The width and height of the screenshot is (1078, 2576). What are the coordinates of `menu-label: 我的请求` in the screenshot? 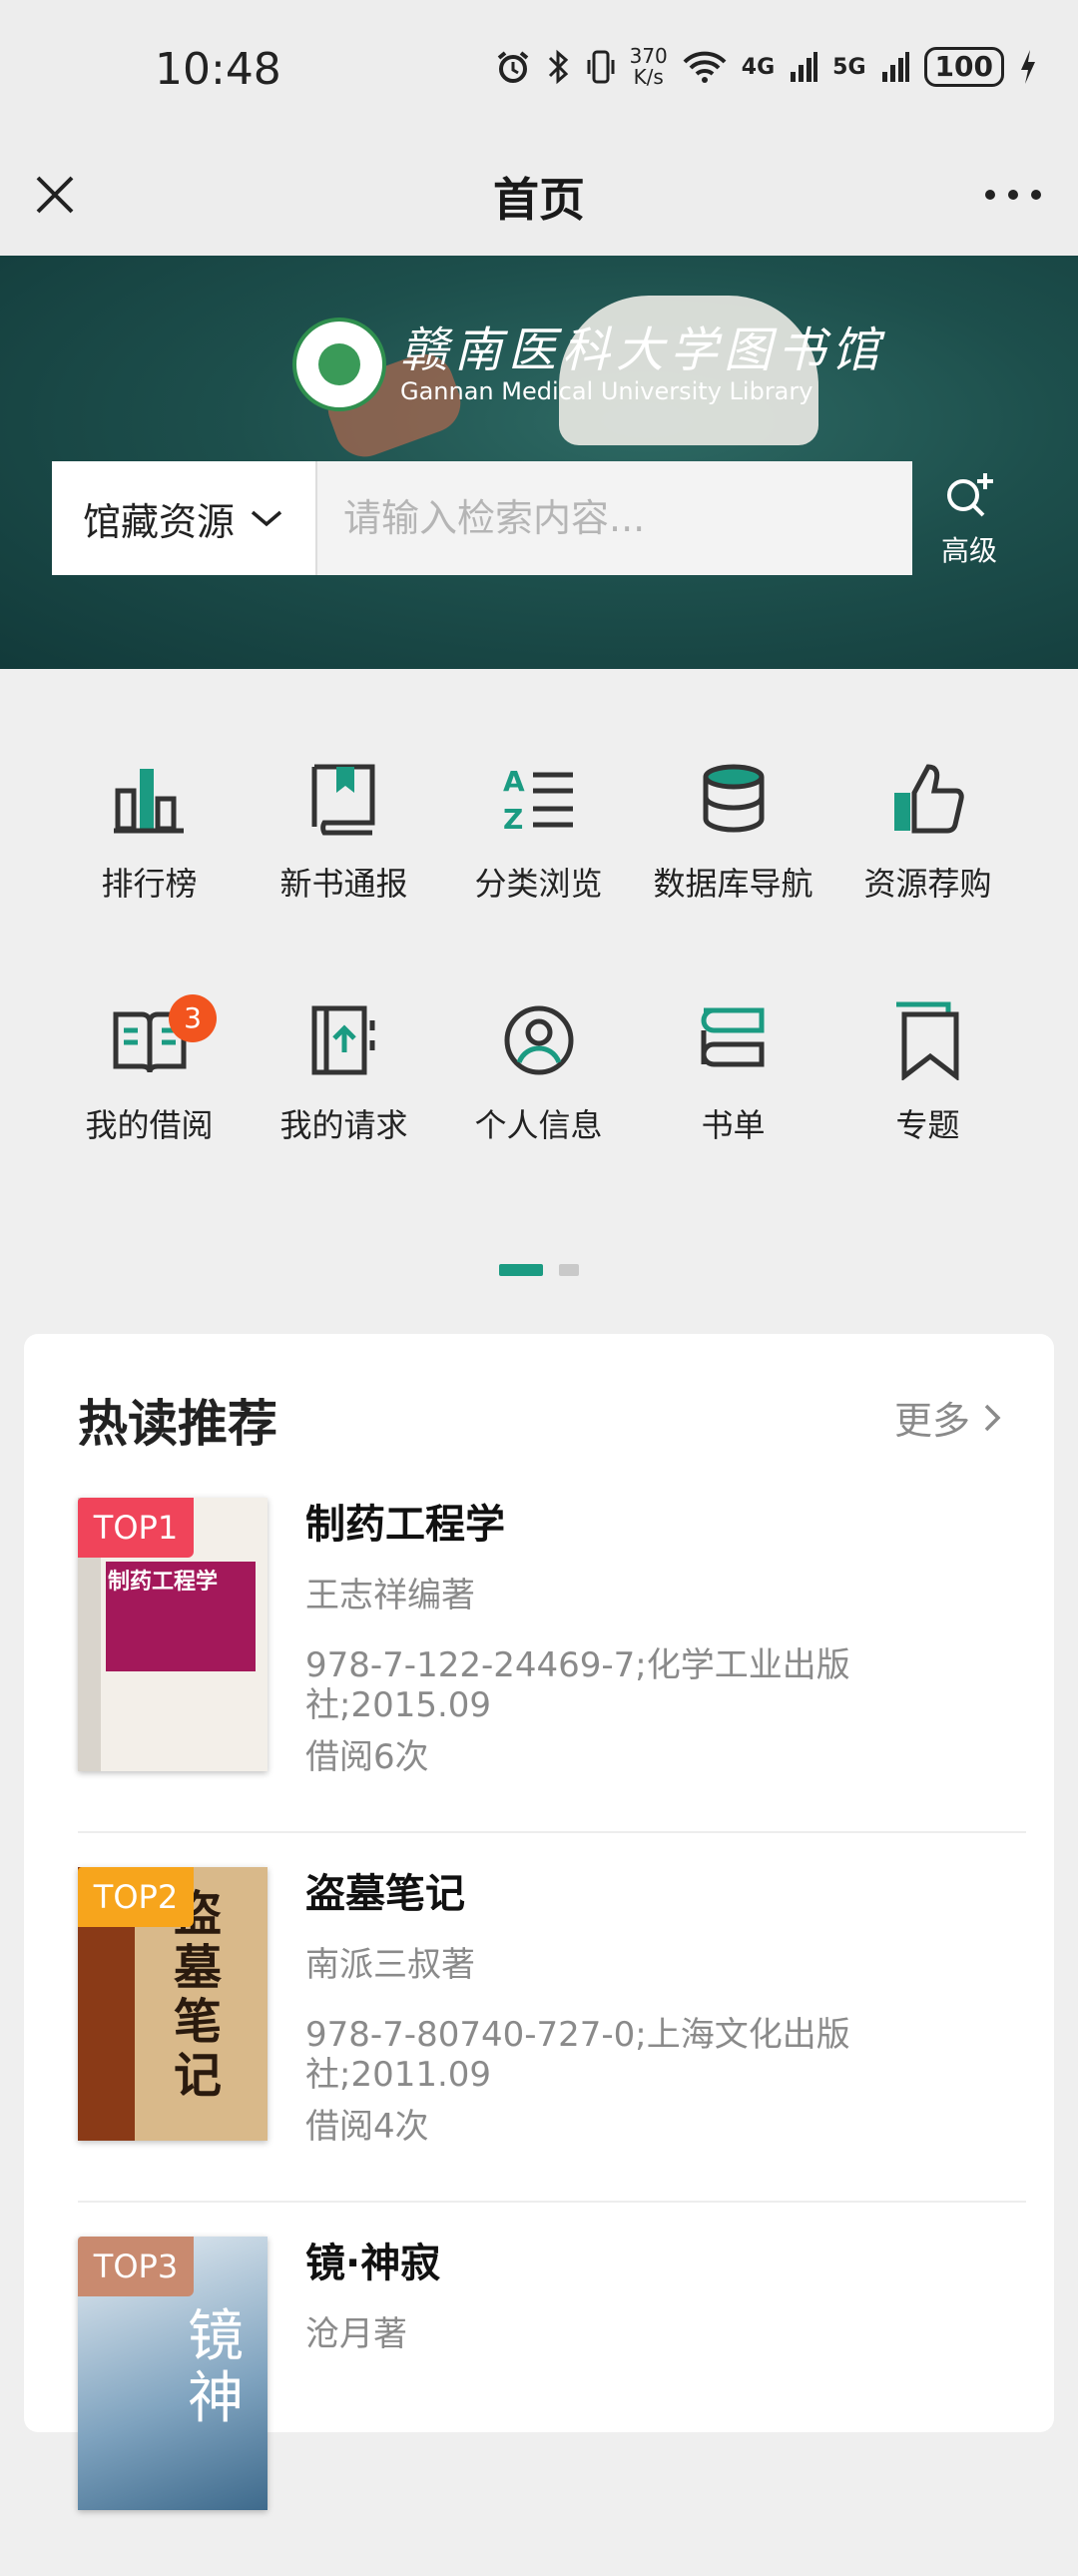 It's located at (343, 1125).